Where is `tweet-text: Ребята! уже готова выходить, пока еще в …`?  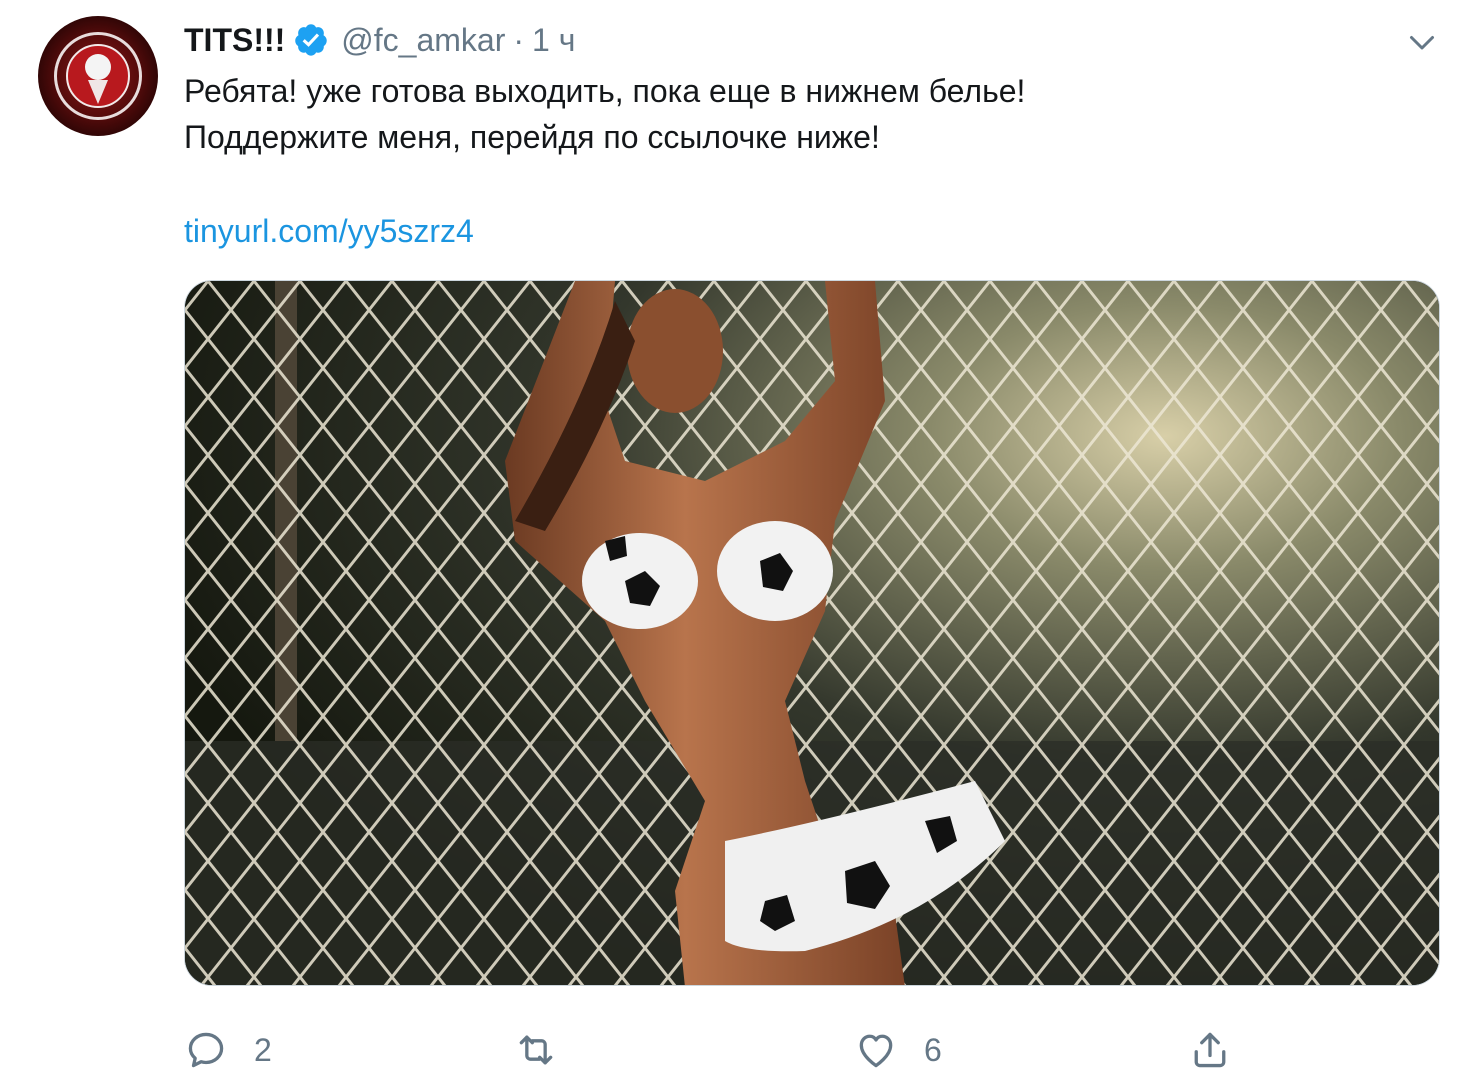
tweet-text: Ребята! уже готова выходить, пока еще в … is located at coordinates (804, 114).